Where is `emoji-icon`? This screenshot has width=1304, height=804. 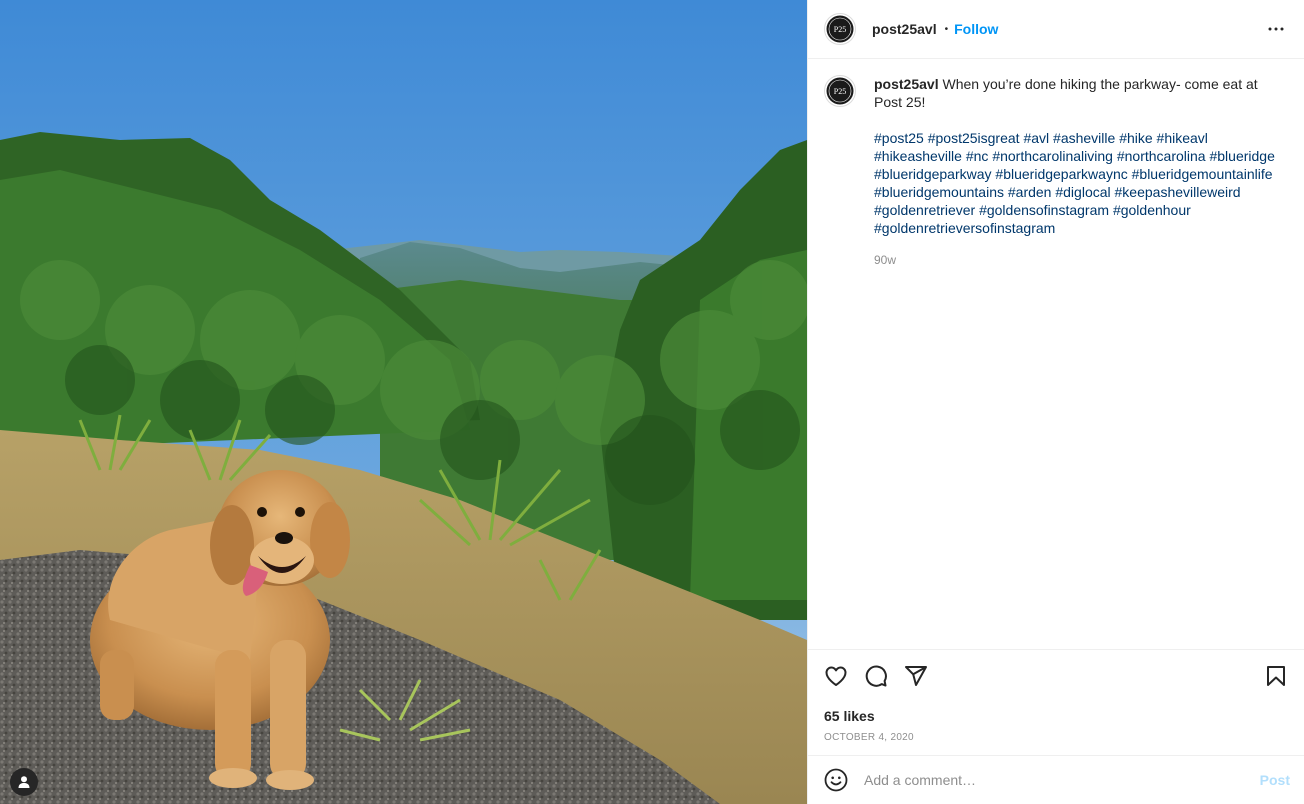
emoji-icon is located at coordinates (836, 780).